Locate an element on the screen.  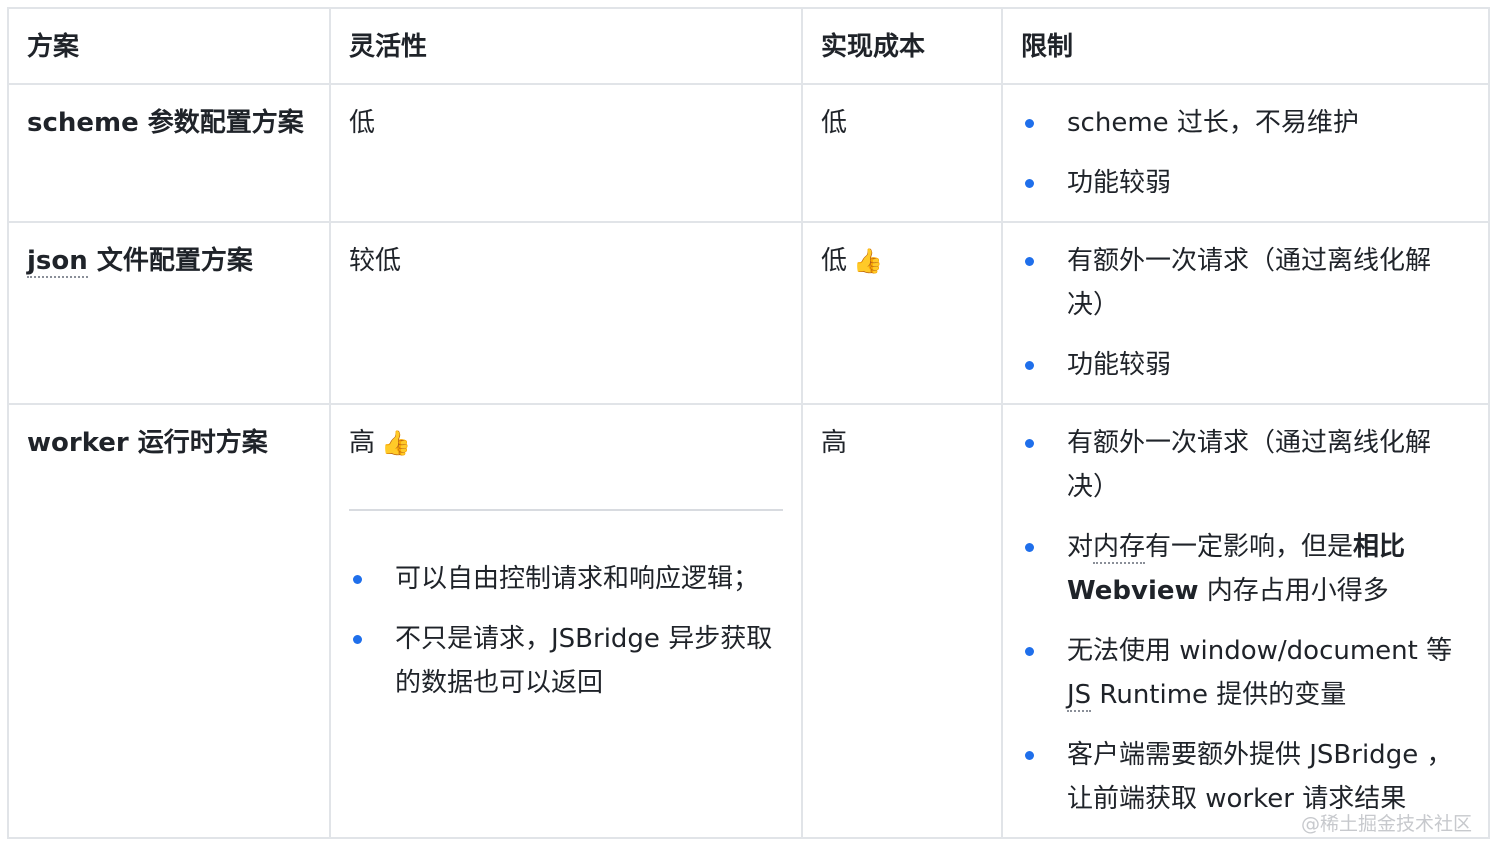
list-item: 客户端需要额外提供 JSBridge ，让前端获取 worker 请求结果 is located at coordinates (1245, 777).